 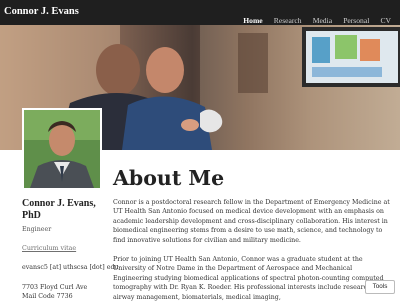 I want to click on nav-link-research: Research, so click(x=288, y=20).